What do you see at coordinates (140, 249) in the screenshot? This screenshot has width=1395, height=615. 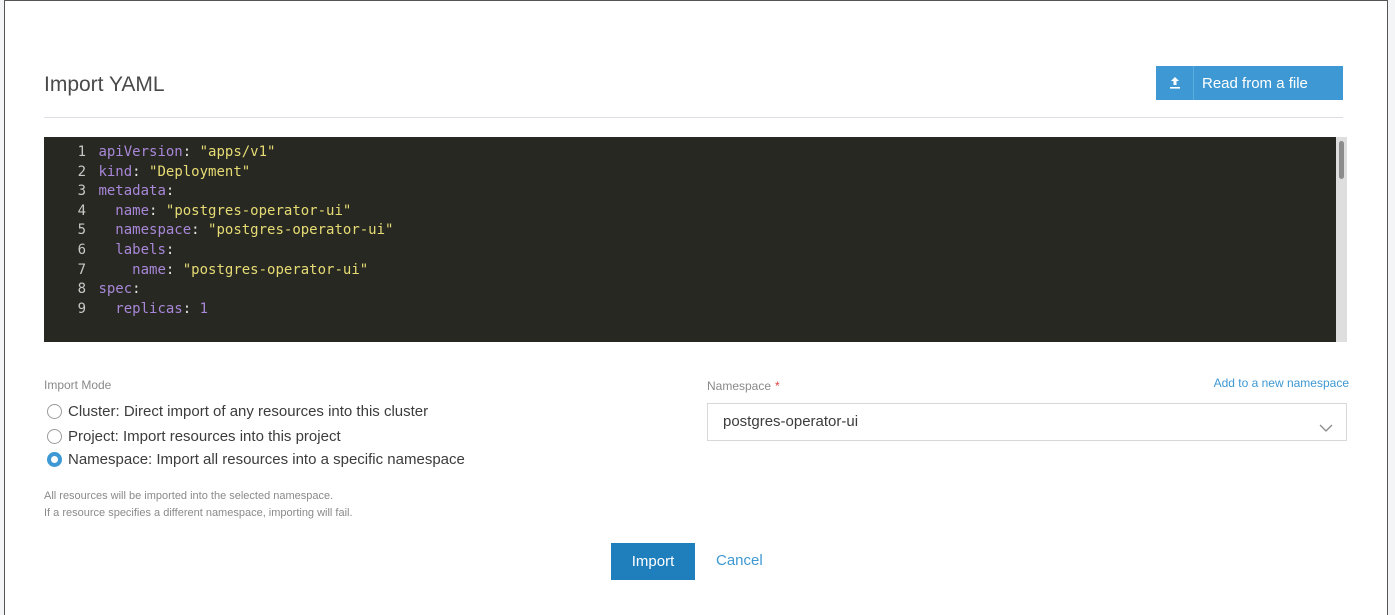 I see `yaml-key: labels` at bounding box center [140, 249].